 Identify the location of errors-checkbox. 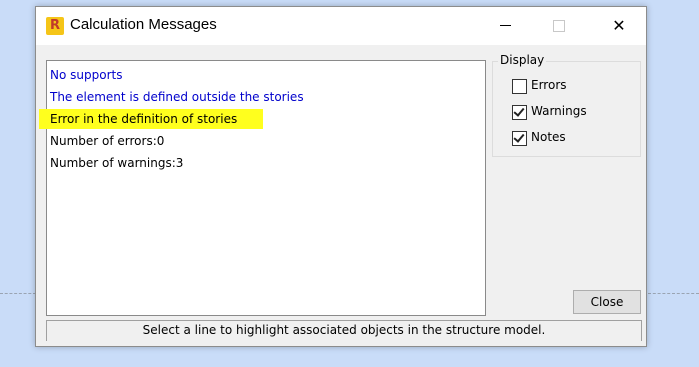
(519, 86).